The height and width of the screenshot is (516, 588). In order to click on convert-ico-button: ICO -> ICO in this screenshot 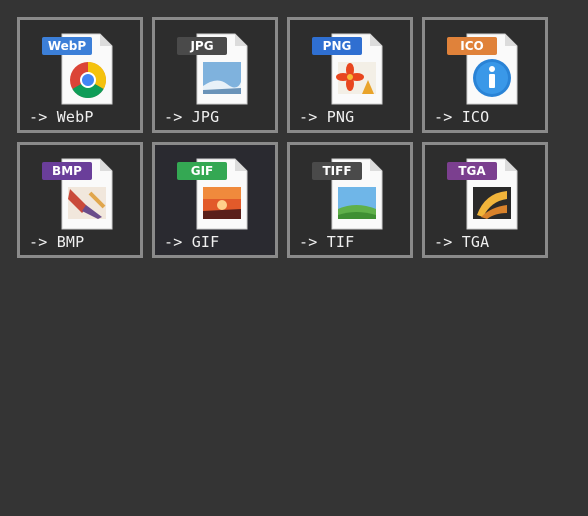, I will do `click(485, 75)`.